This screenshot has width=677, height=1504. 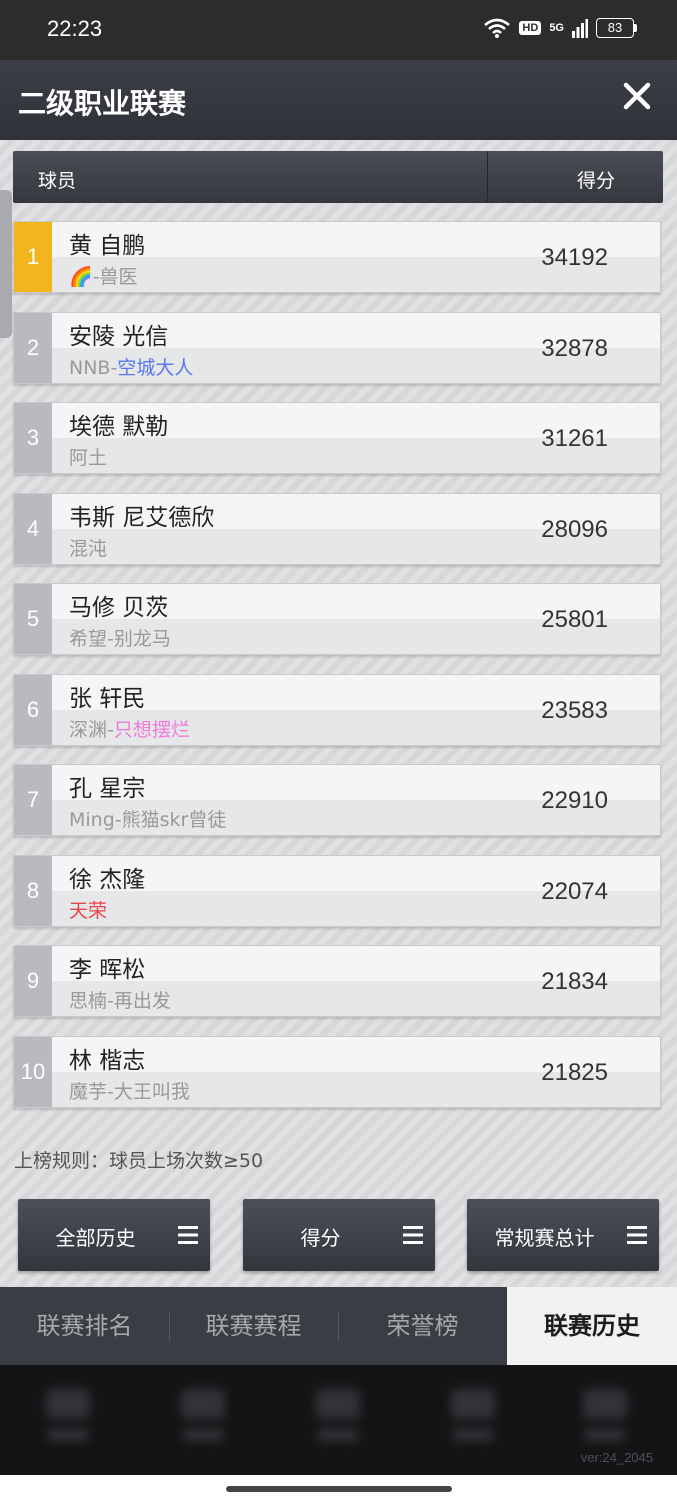 I want to click on player-score: 22910, so click(x=574, y=800).